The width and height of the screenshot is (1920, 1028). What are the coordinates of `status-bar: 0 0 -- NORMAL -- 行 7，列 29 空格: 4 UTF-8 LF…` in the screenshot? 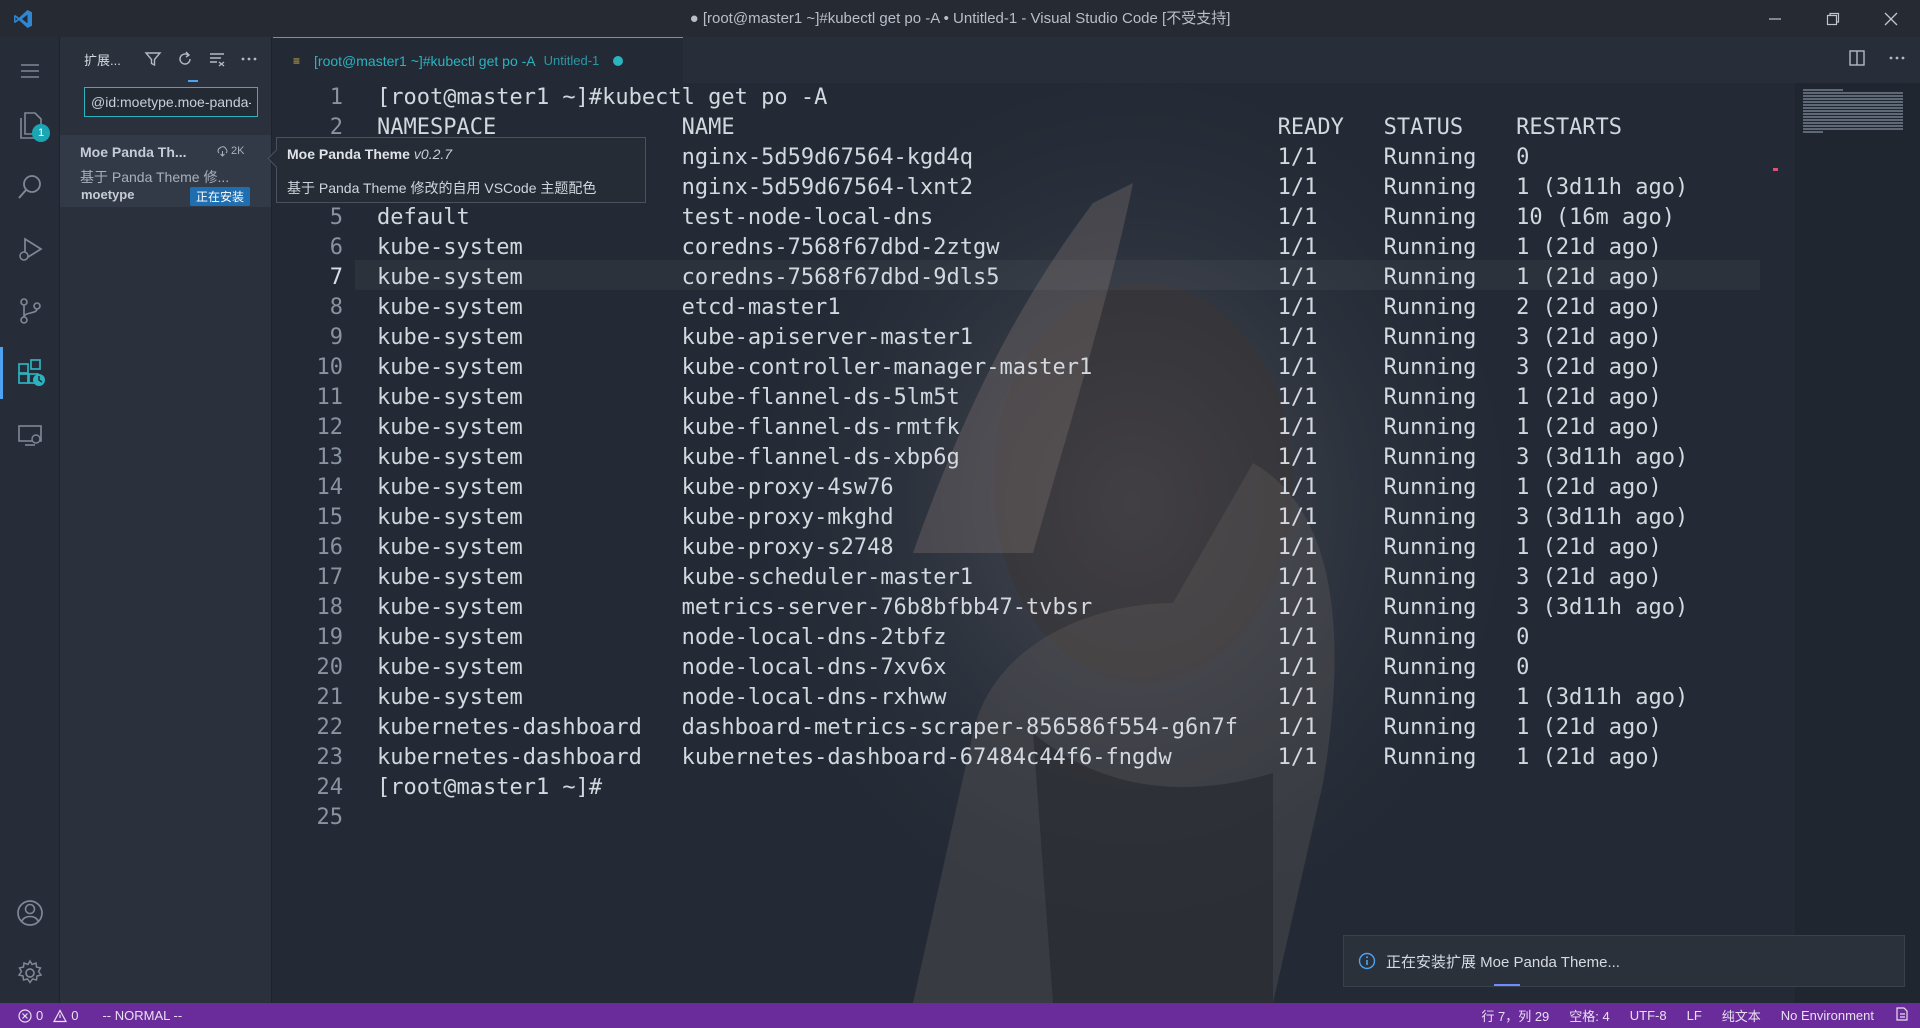 It's located at (960, 1015).